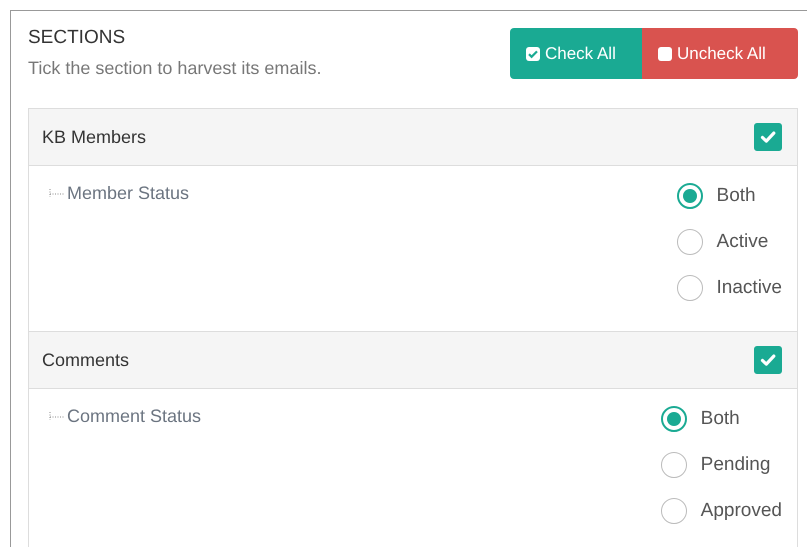 Image resolution: width=807 pixels, height=547 pixels. Describe the element at coordinates (77, 38) in the screenshot. I see `section-heading: SECTIONS` at that location.